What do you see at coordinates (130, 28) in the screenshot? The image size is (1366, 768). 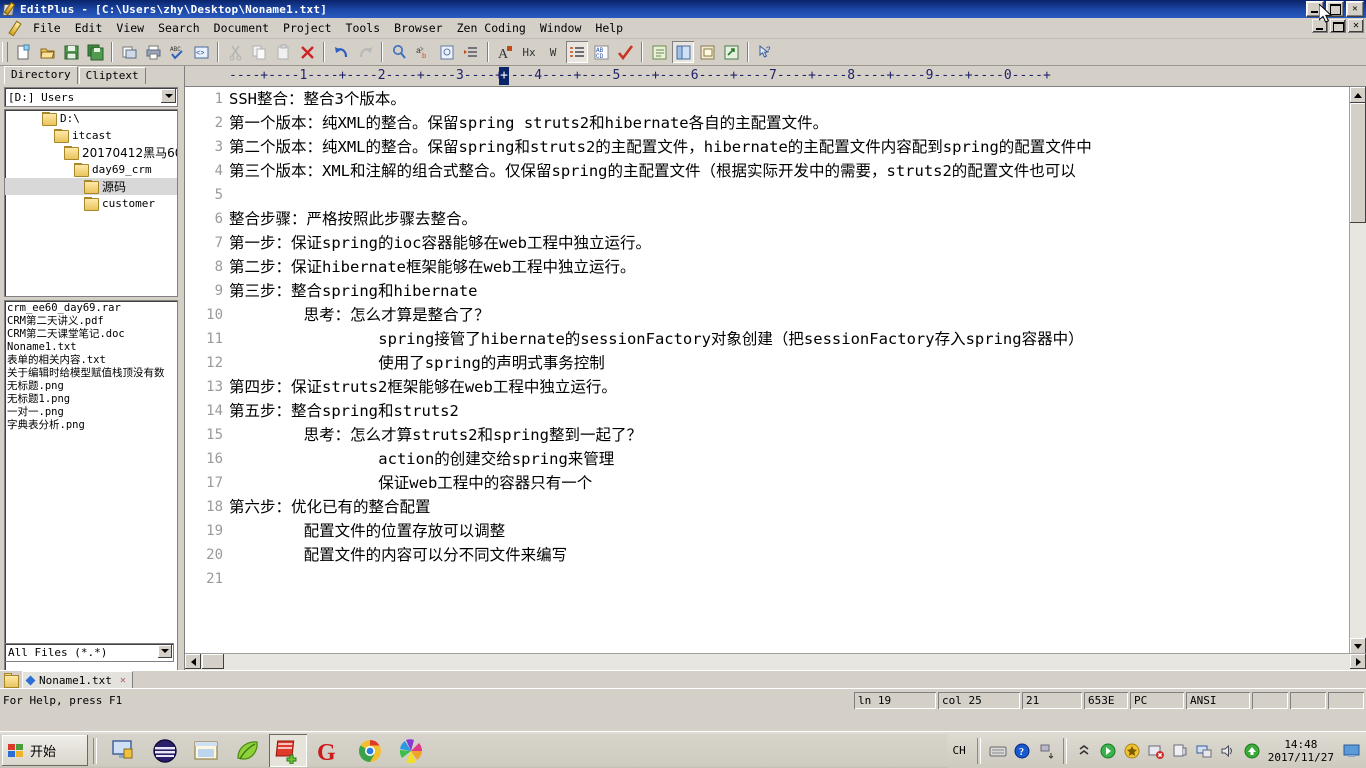 I see `menu-item-view: View` at bounding box center [130, 28].